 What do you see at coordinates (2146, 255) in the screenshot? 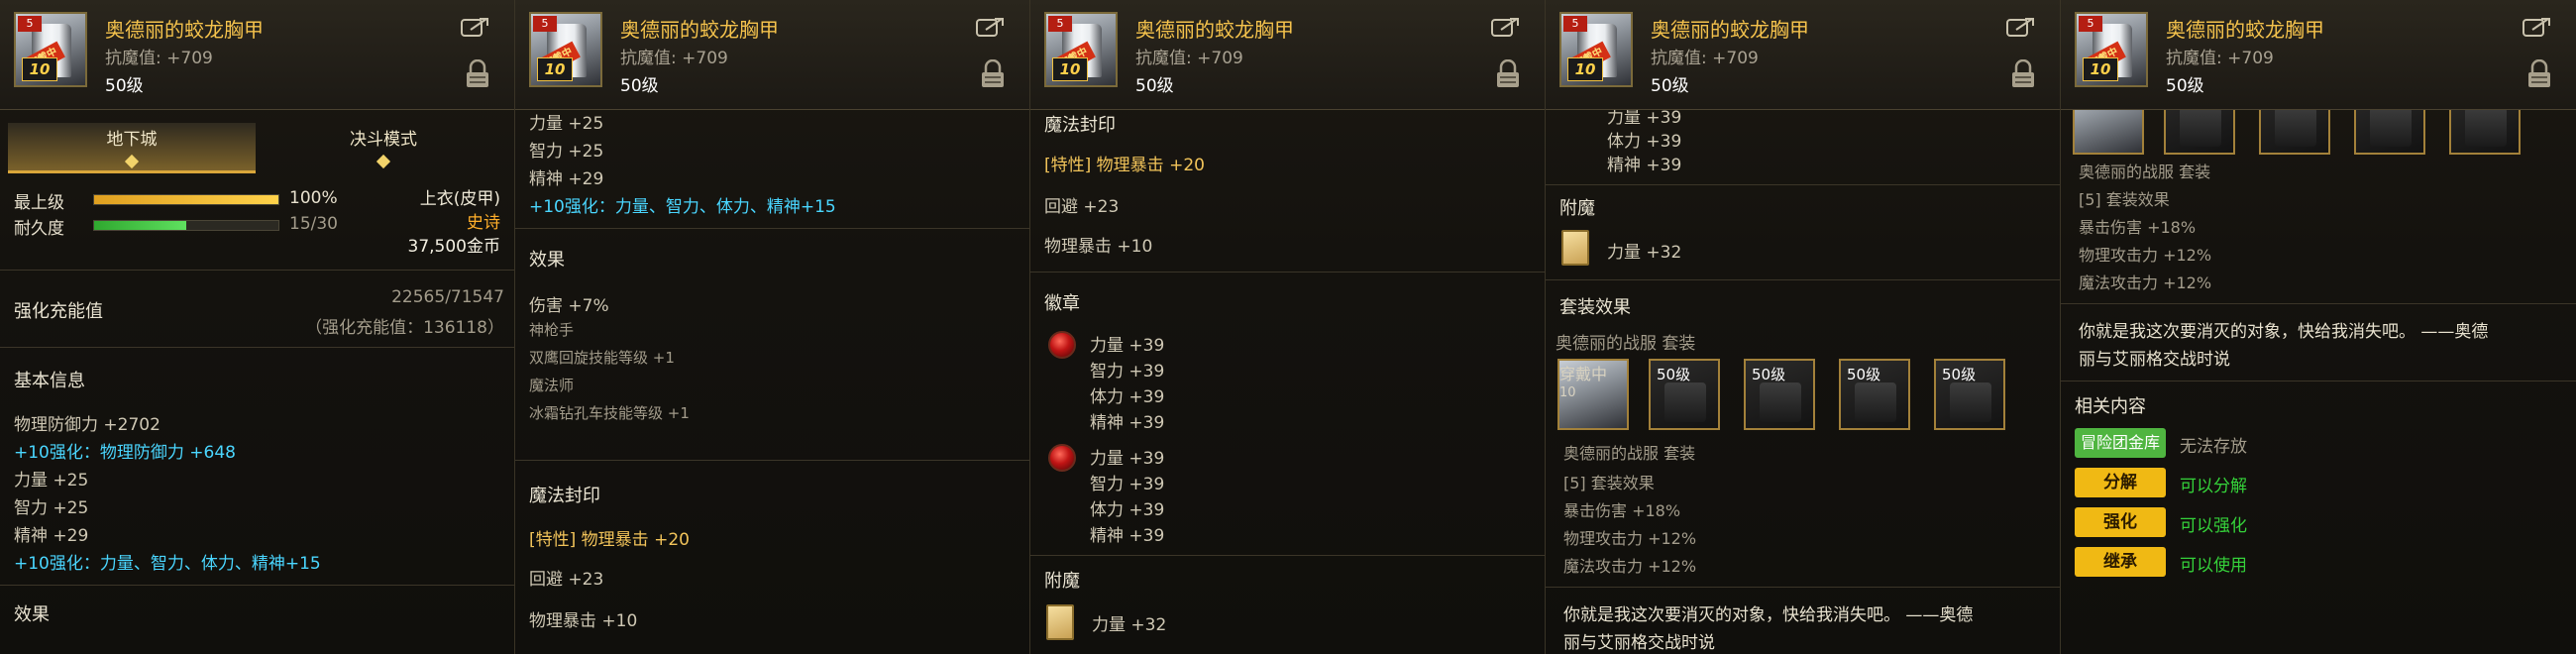
I see `set-line: 物理攻击力 +12%` at bounding box center [2146, 255].